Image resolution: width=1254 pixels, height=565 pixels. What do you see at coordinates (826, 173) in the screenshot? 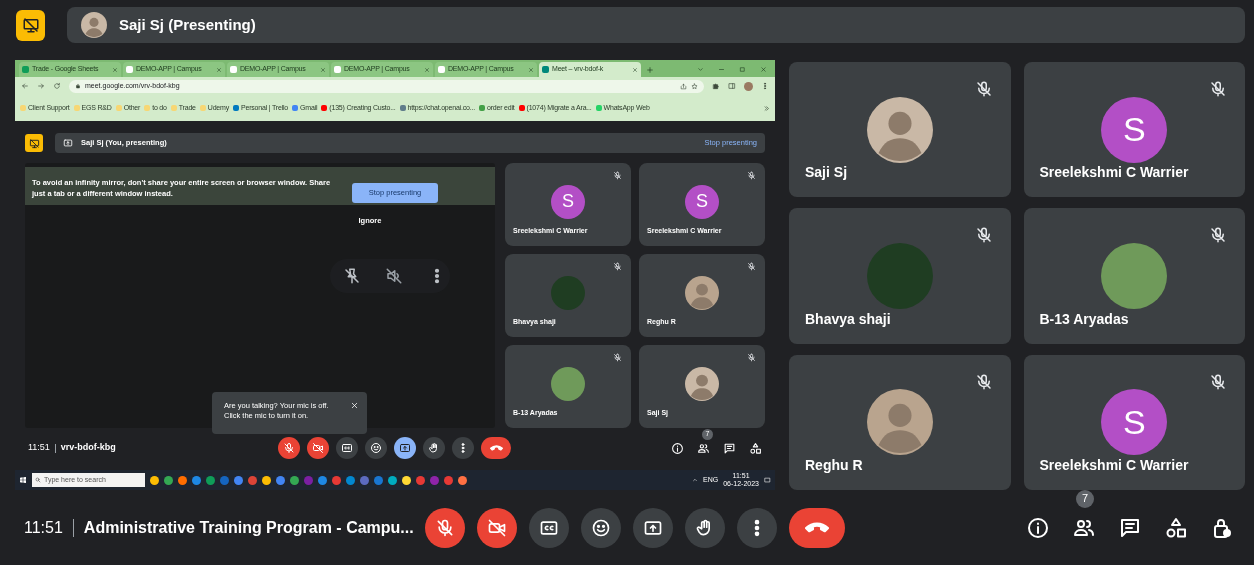
I see `participant-name: Saji Sj` at bounding box center [826, 173].